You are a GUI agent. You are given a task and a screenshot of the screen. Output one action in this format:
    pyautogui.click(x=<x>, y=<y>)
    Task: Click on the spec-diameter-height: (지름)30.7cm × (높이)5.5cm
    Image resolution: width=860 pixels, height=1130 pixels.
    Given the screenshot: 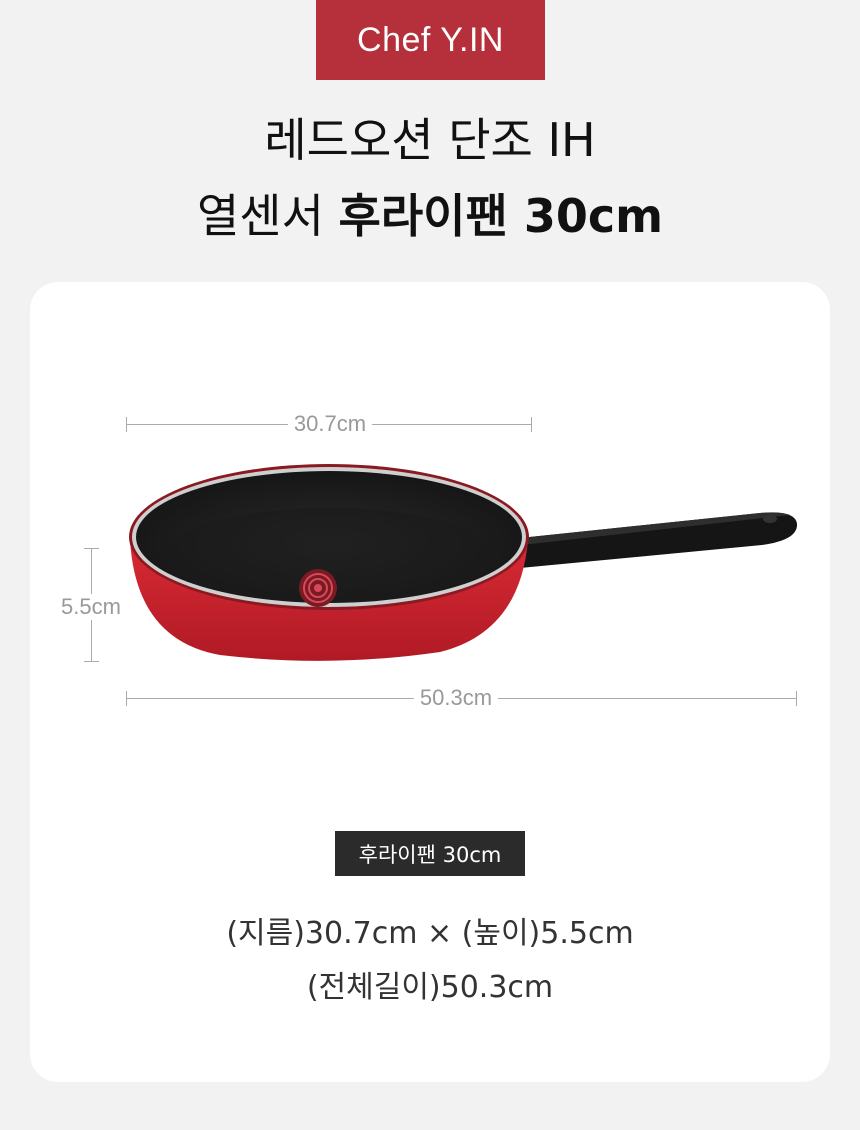 What is the action you would take?
    pyautogui.click(x=430, y=933)
    